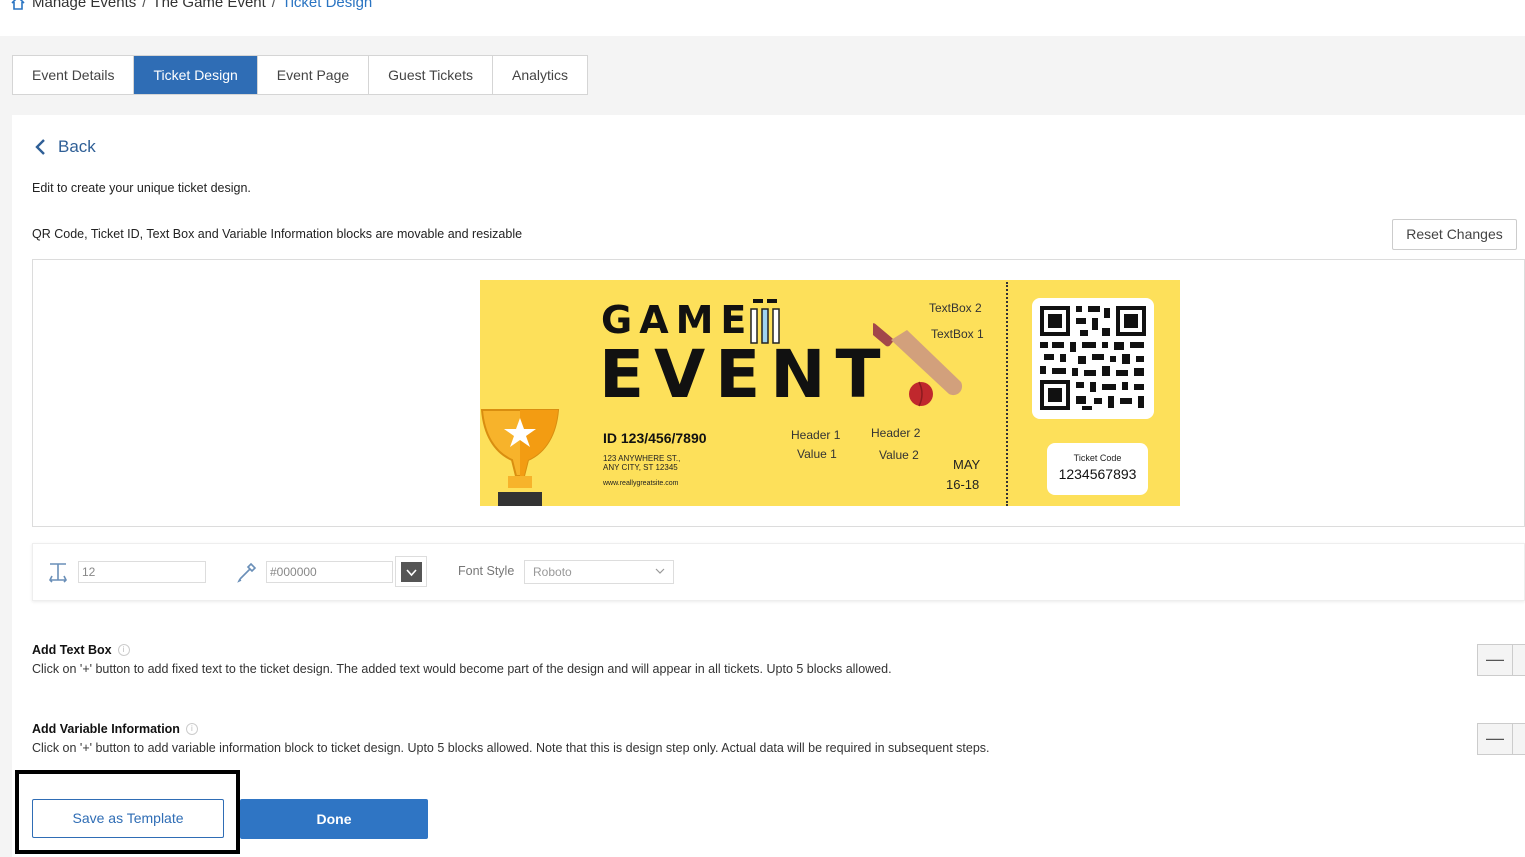  Describe the element at coordinates (641, 483) in the screenshot. I see `ticket-website: www.reallygreatsite.com` at that location.